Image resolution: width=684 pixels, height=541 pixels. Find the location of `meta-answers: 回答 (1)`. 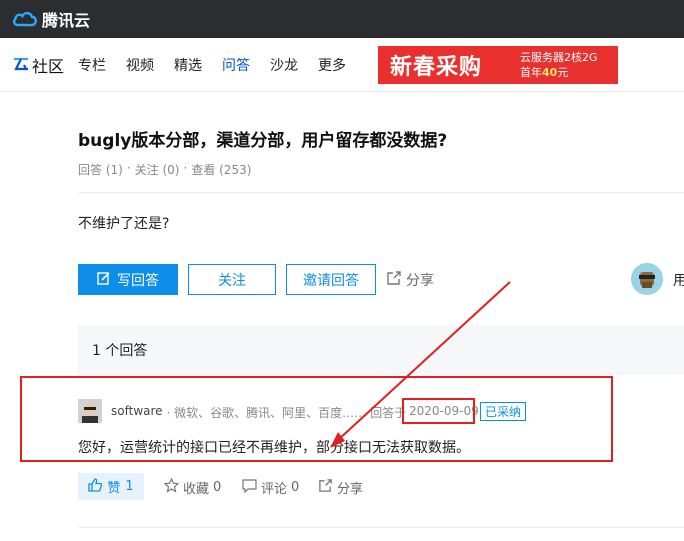

meta-answers: 回答 (1) is located at coordinates (100, 169).